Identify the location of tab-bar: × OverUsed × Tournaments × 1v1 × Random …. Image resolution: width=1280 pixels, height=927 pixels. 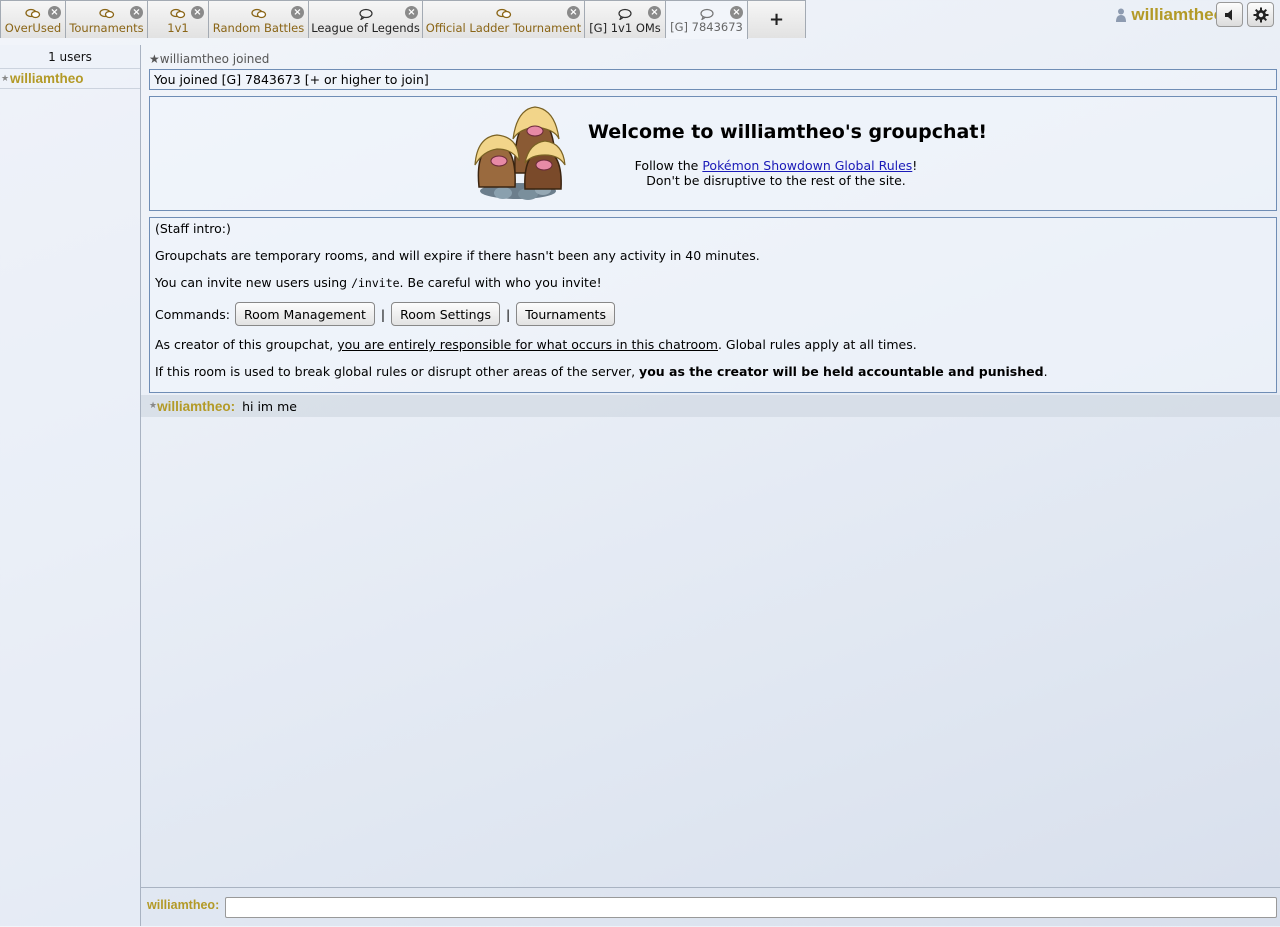
(640, 19).